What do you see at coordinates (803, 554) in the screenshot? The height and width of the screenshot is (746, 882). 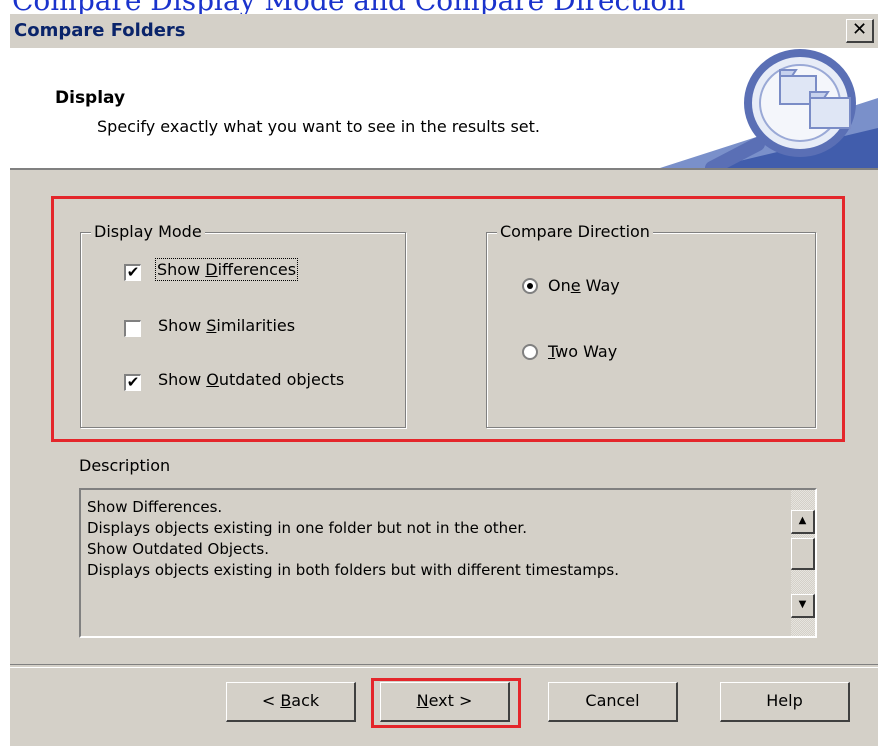 I see `scroll-thumb` at bounding box center [803, 554].